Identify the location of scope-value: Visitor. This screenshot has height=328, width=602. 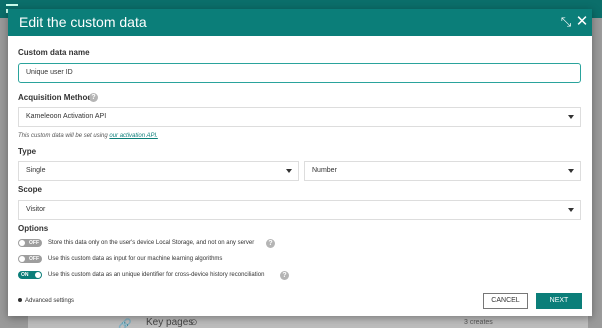
(36, 209).